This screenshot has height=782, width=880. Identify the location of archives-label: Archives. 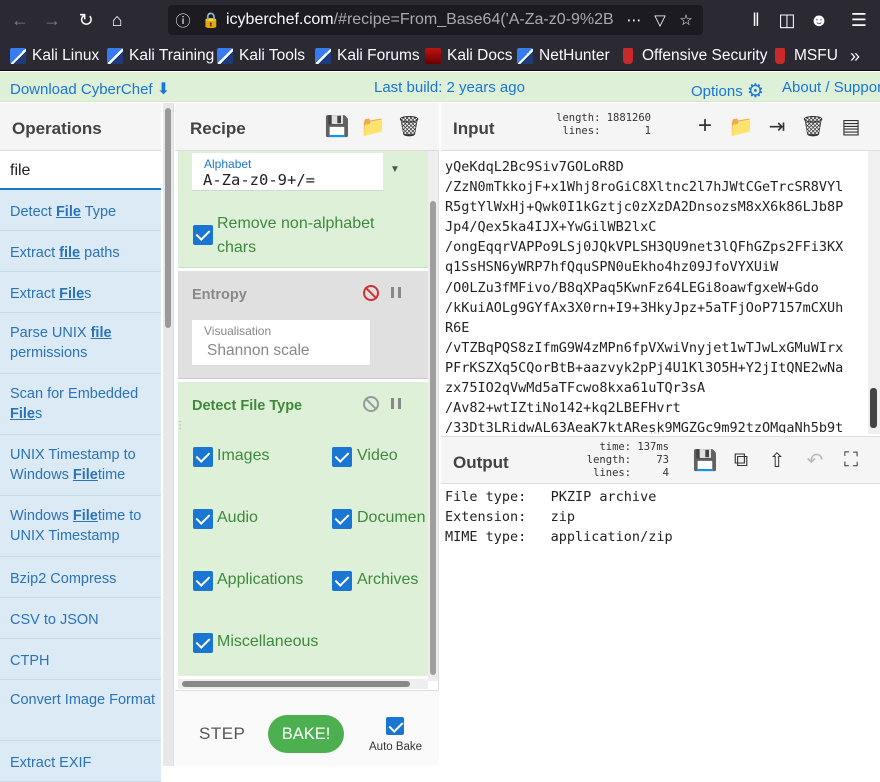
(388, 579).